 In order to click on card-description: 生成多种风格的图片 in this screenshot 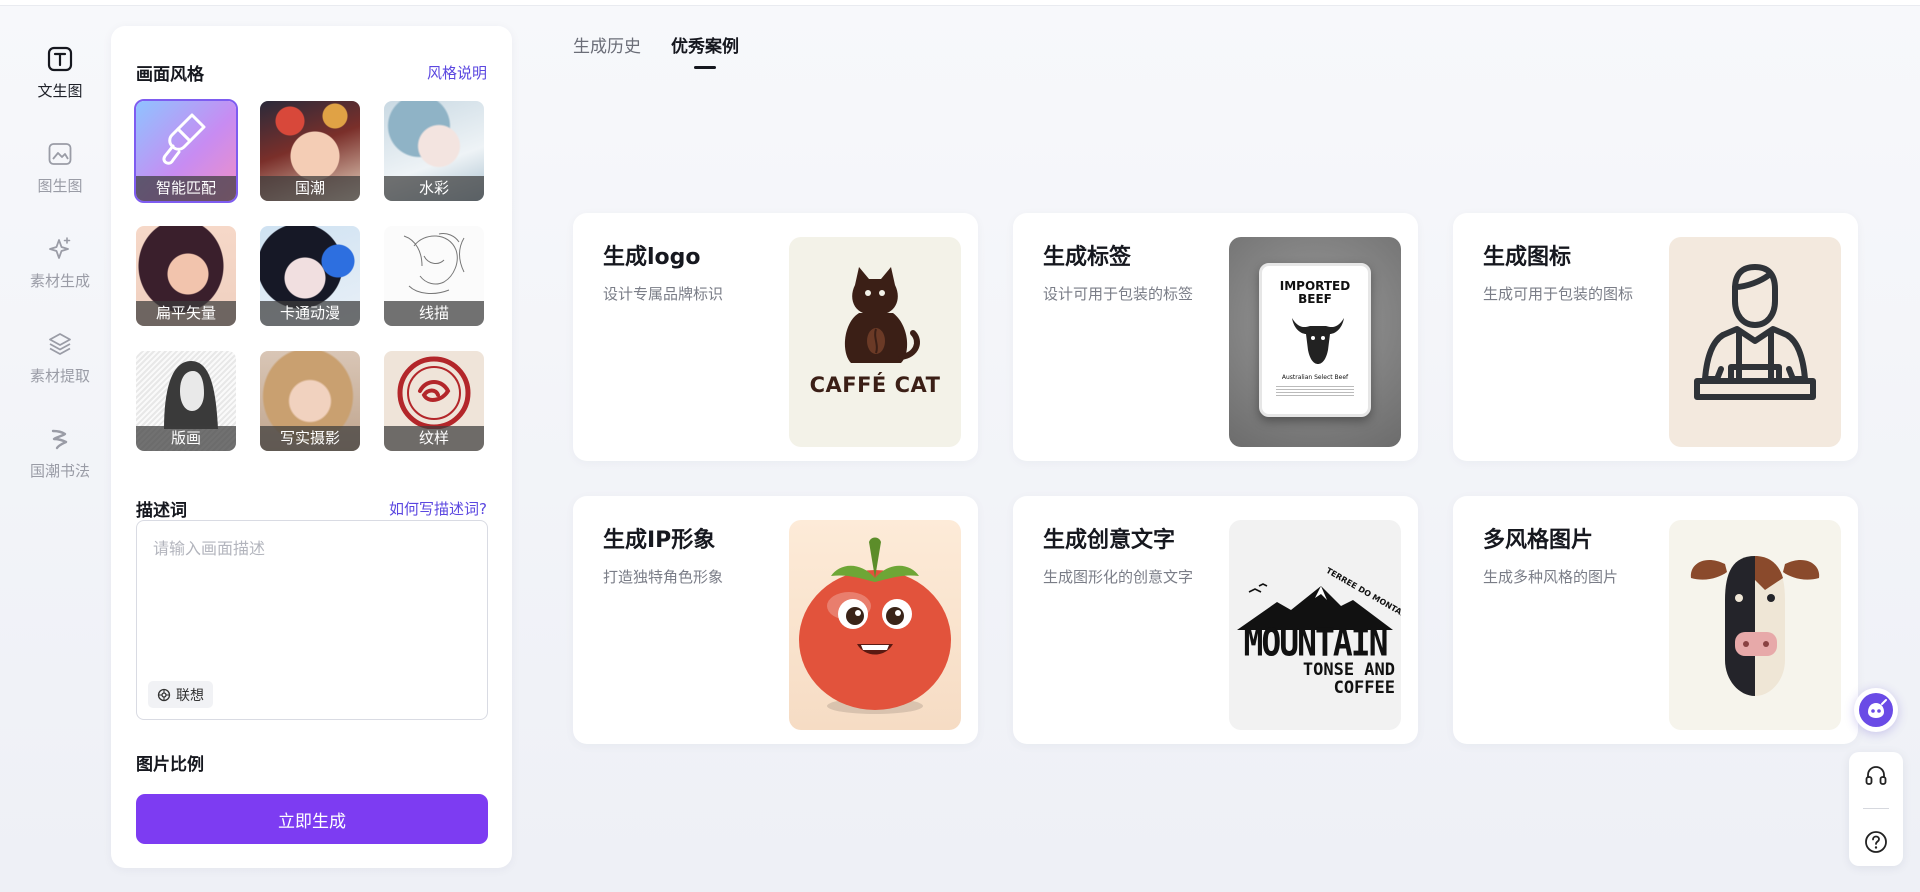, I will do `click(1551, 577)`.